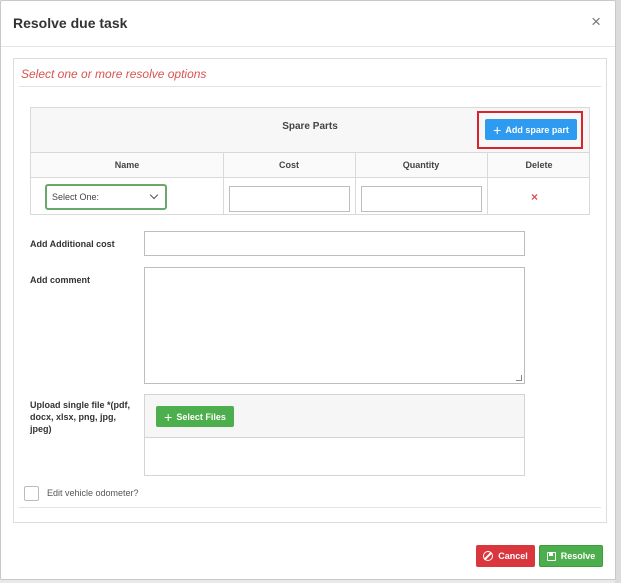  I want to click on ban-icon, so click(488, 556).